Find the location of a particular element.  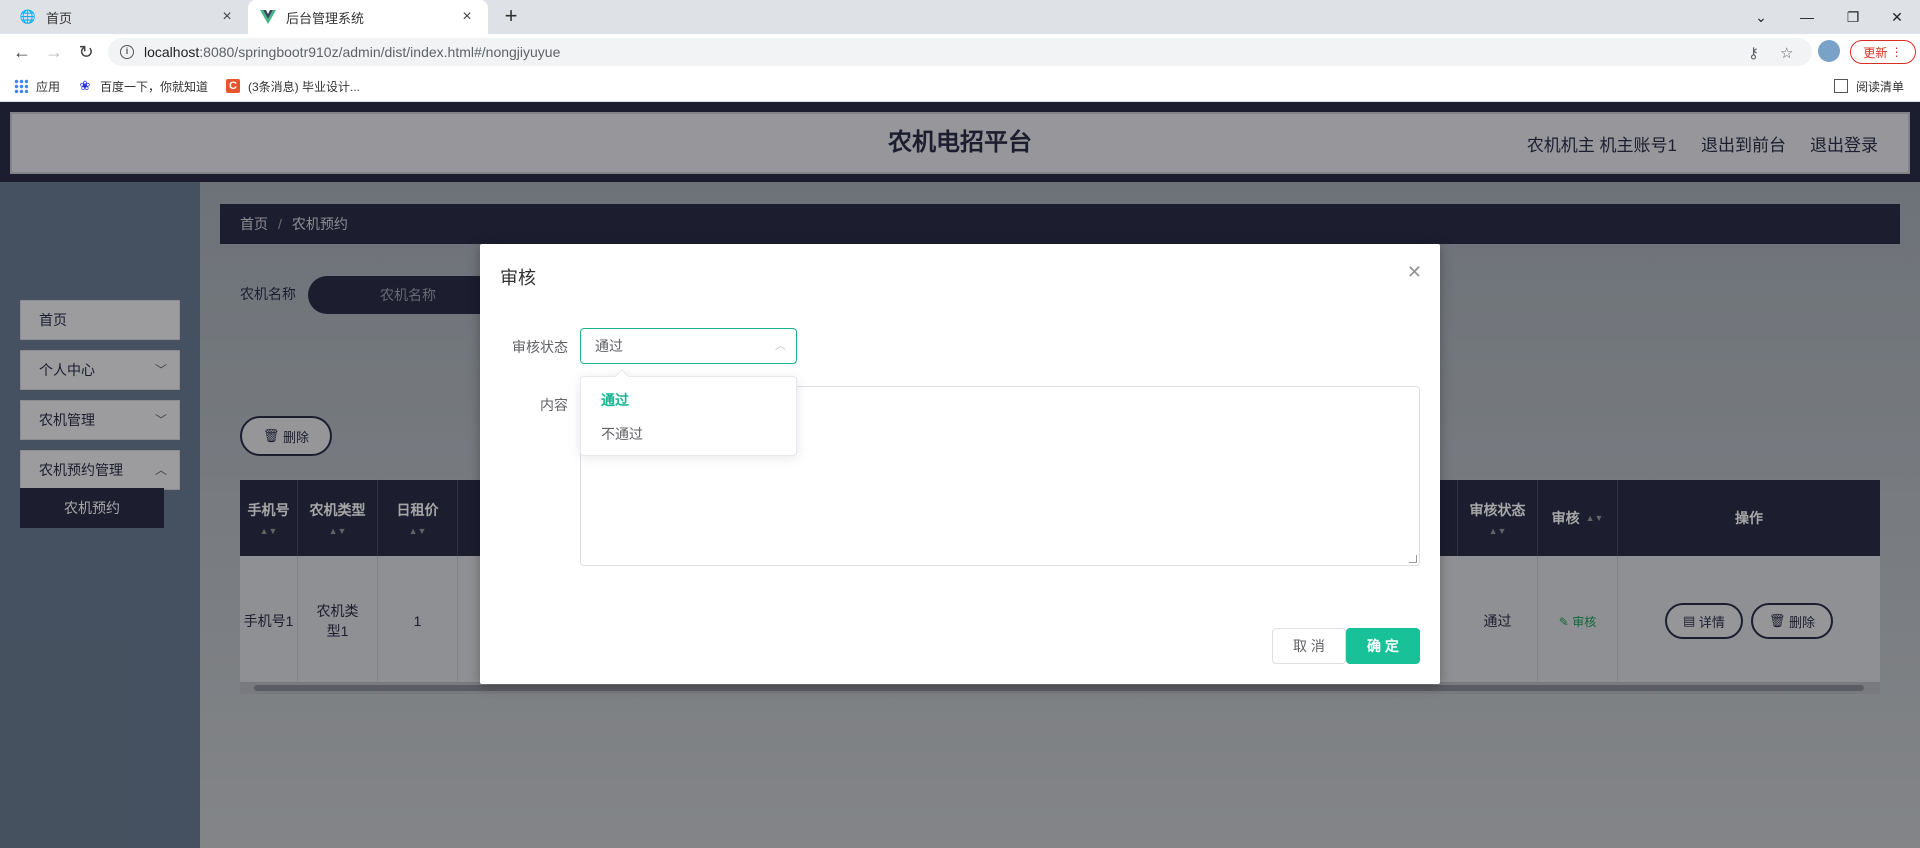

bookmark-baidu: ❀ 百度一下，你就知道 is located at coordinates (143, 86).